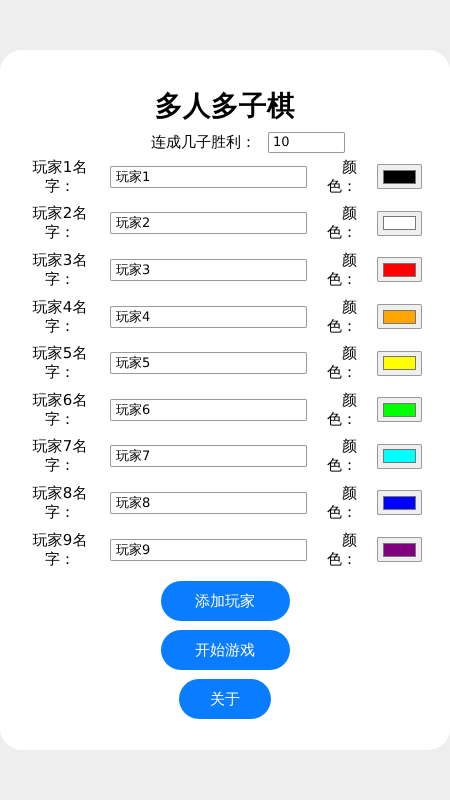 The height and width of the screenshot is (800, 450). I want to click on player-name-field: 玩家7, so click(208, 456).